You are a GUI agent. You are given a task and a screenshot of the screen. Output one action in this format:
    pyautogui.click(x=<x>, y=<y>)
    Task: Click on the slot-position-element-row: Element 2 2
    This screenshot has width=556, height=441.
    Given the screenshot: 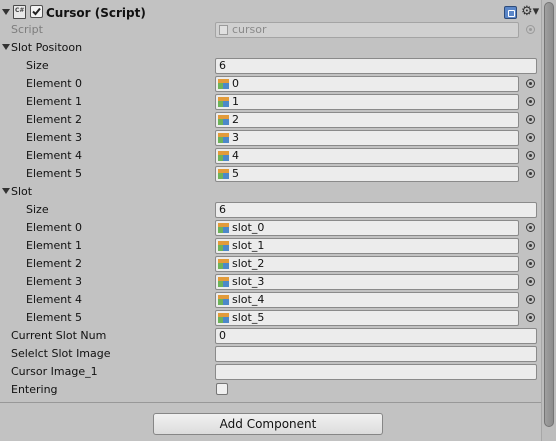 What is the action you would take?
    pyautogui.click(x=270, y=120)
    